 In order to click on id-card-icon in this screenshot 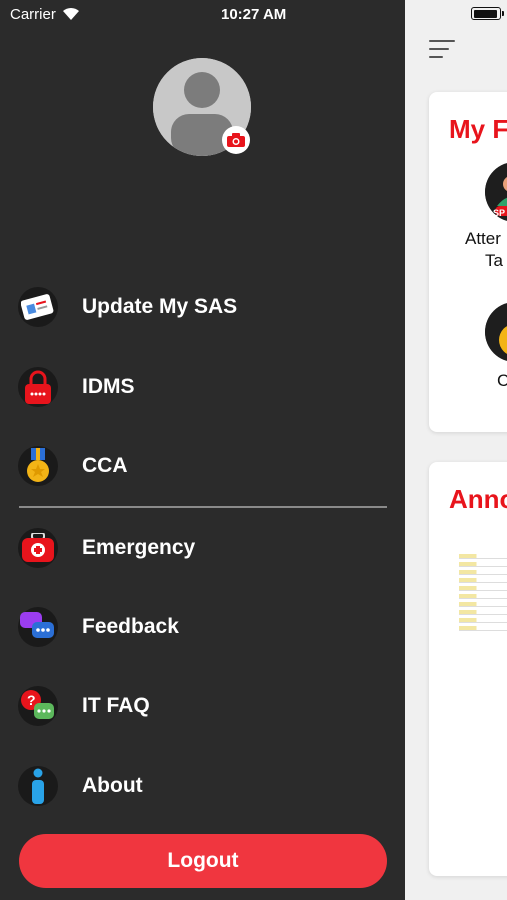, I will do `click(38, 307)`.